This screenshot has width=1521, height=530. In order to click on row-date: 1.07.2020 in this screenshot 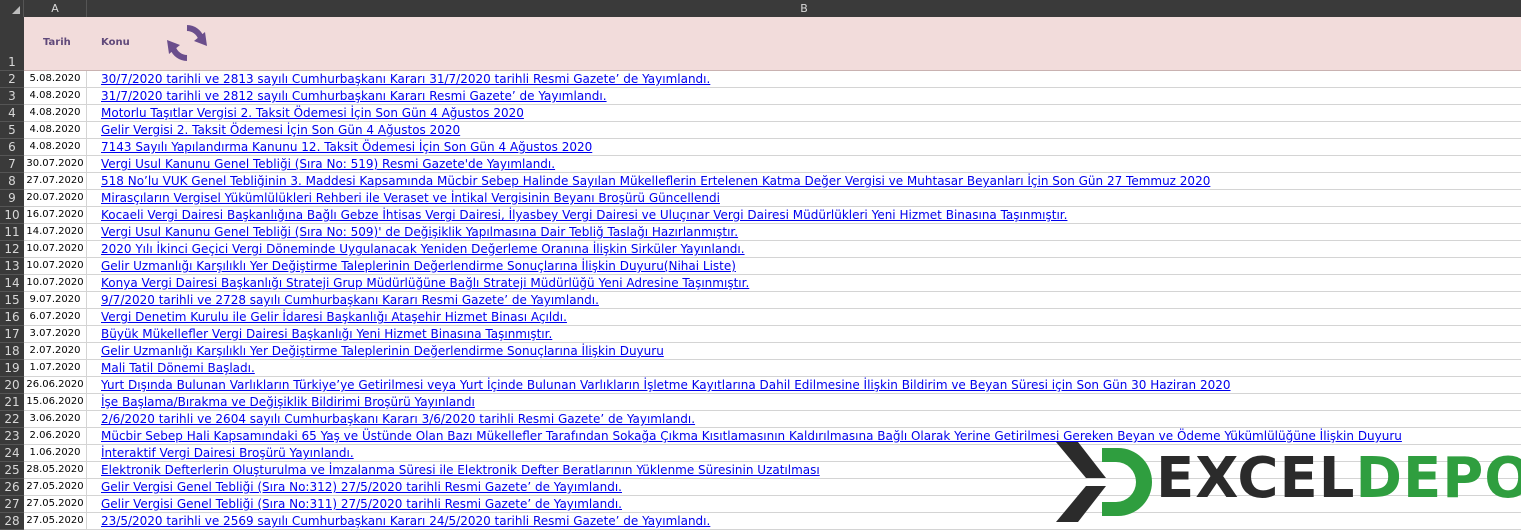, I will do `click(55, 368)`.